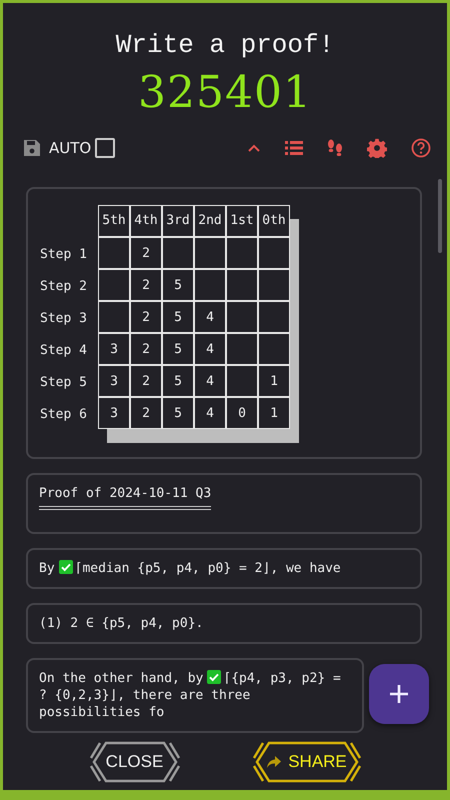 The image size is (450, 800). I want to click on puzzle-number: 325401, so click(225, 93).